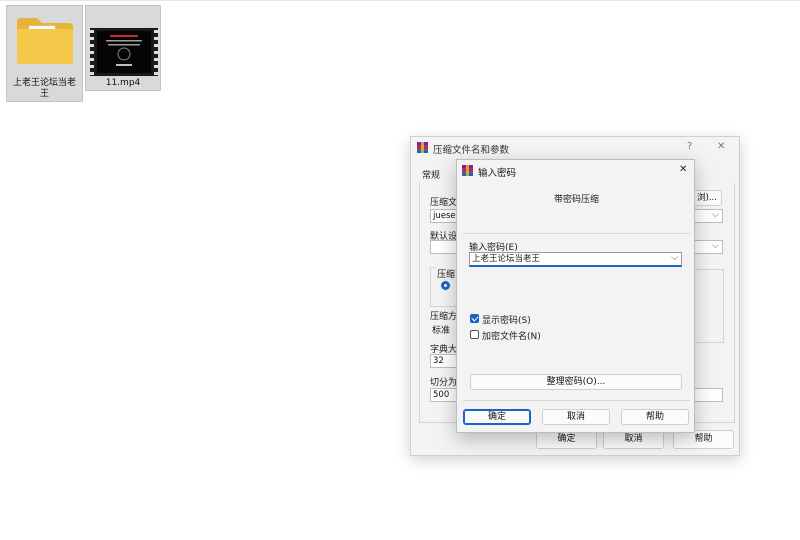 Image resolution: width=800 pixels, height=540 pixels. Describe the element at coordinates (44, 88) in the screenshot. I see `folder-label: 上老王论坛当老王` at that location.